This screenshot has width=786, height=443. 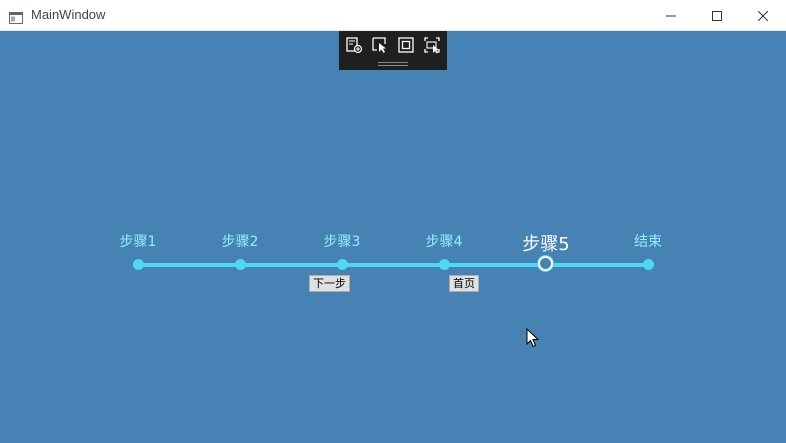 I want to click on app-window-icon, so click(x=16, y=16).